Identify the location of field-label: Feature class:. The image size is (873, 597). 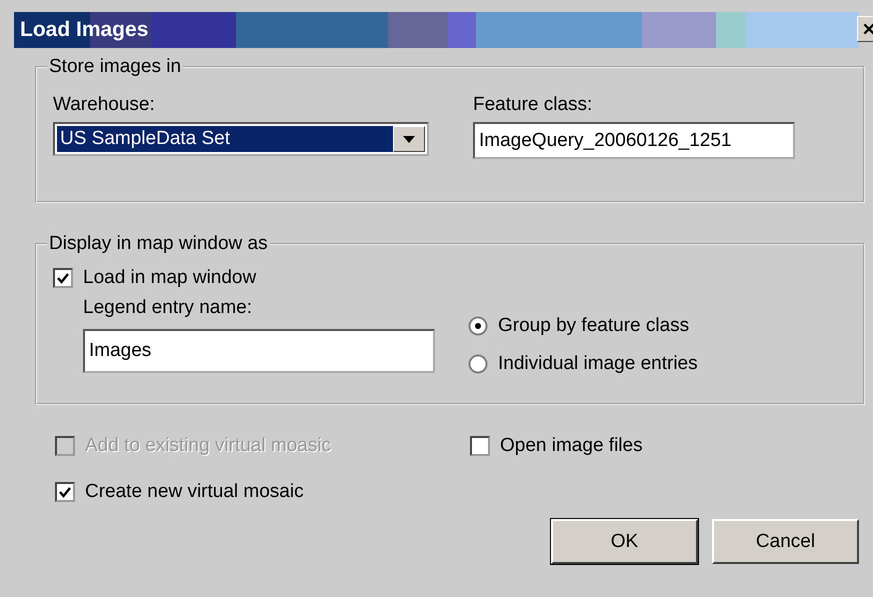
(533, 105).